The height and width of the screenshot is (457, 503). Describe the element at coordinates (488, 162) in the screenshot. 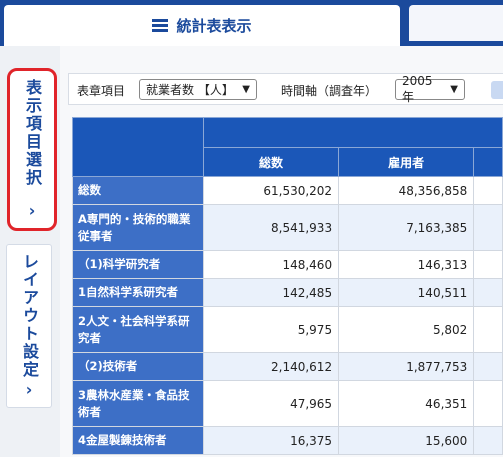

I see `column-header-extra` at that location.